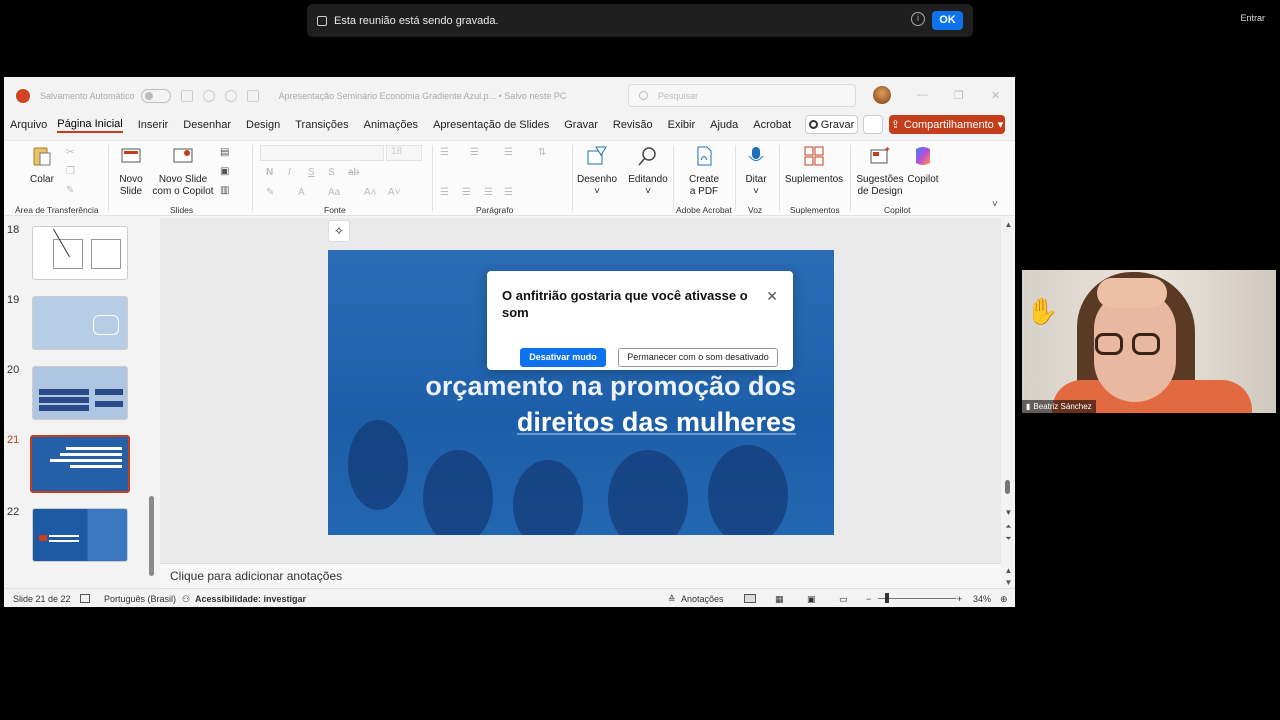  What do you see at coordinates (597, 171) in the screenshot?
I see `drawing-button: Desenho ˅` at bounding box center [597, 171].